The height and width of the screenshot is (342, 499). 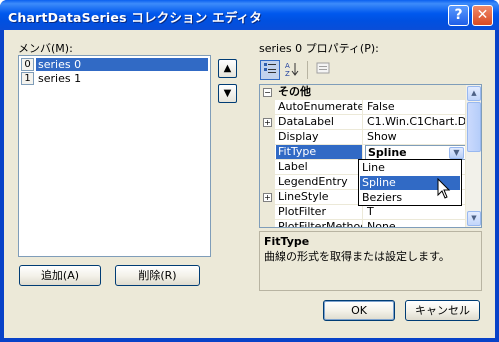 What do you see at coordinates (415, 152) in the screenshot?
I see `property-value-editor: Spline ▼` at bounding box center [415, 152].